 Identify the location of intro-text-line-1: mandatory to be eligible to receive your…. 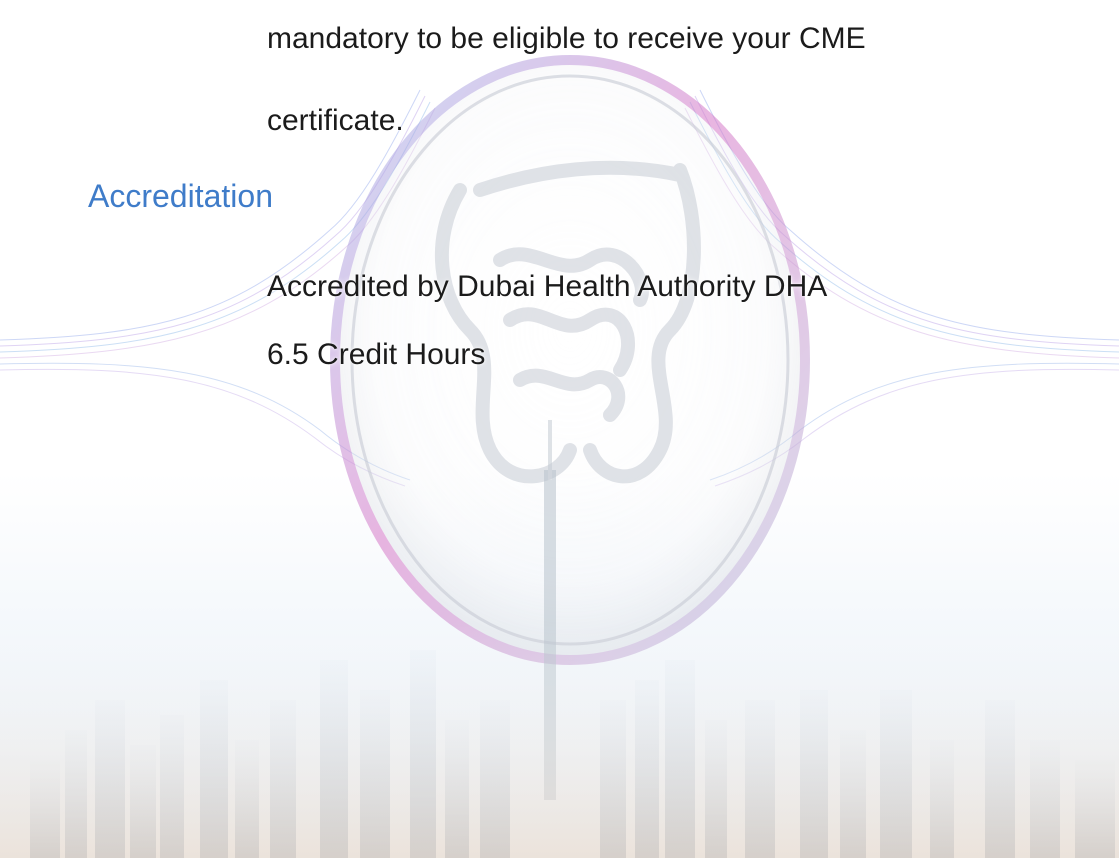
(566, 38).